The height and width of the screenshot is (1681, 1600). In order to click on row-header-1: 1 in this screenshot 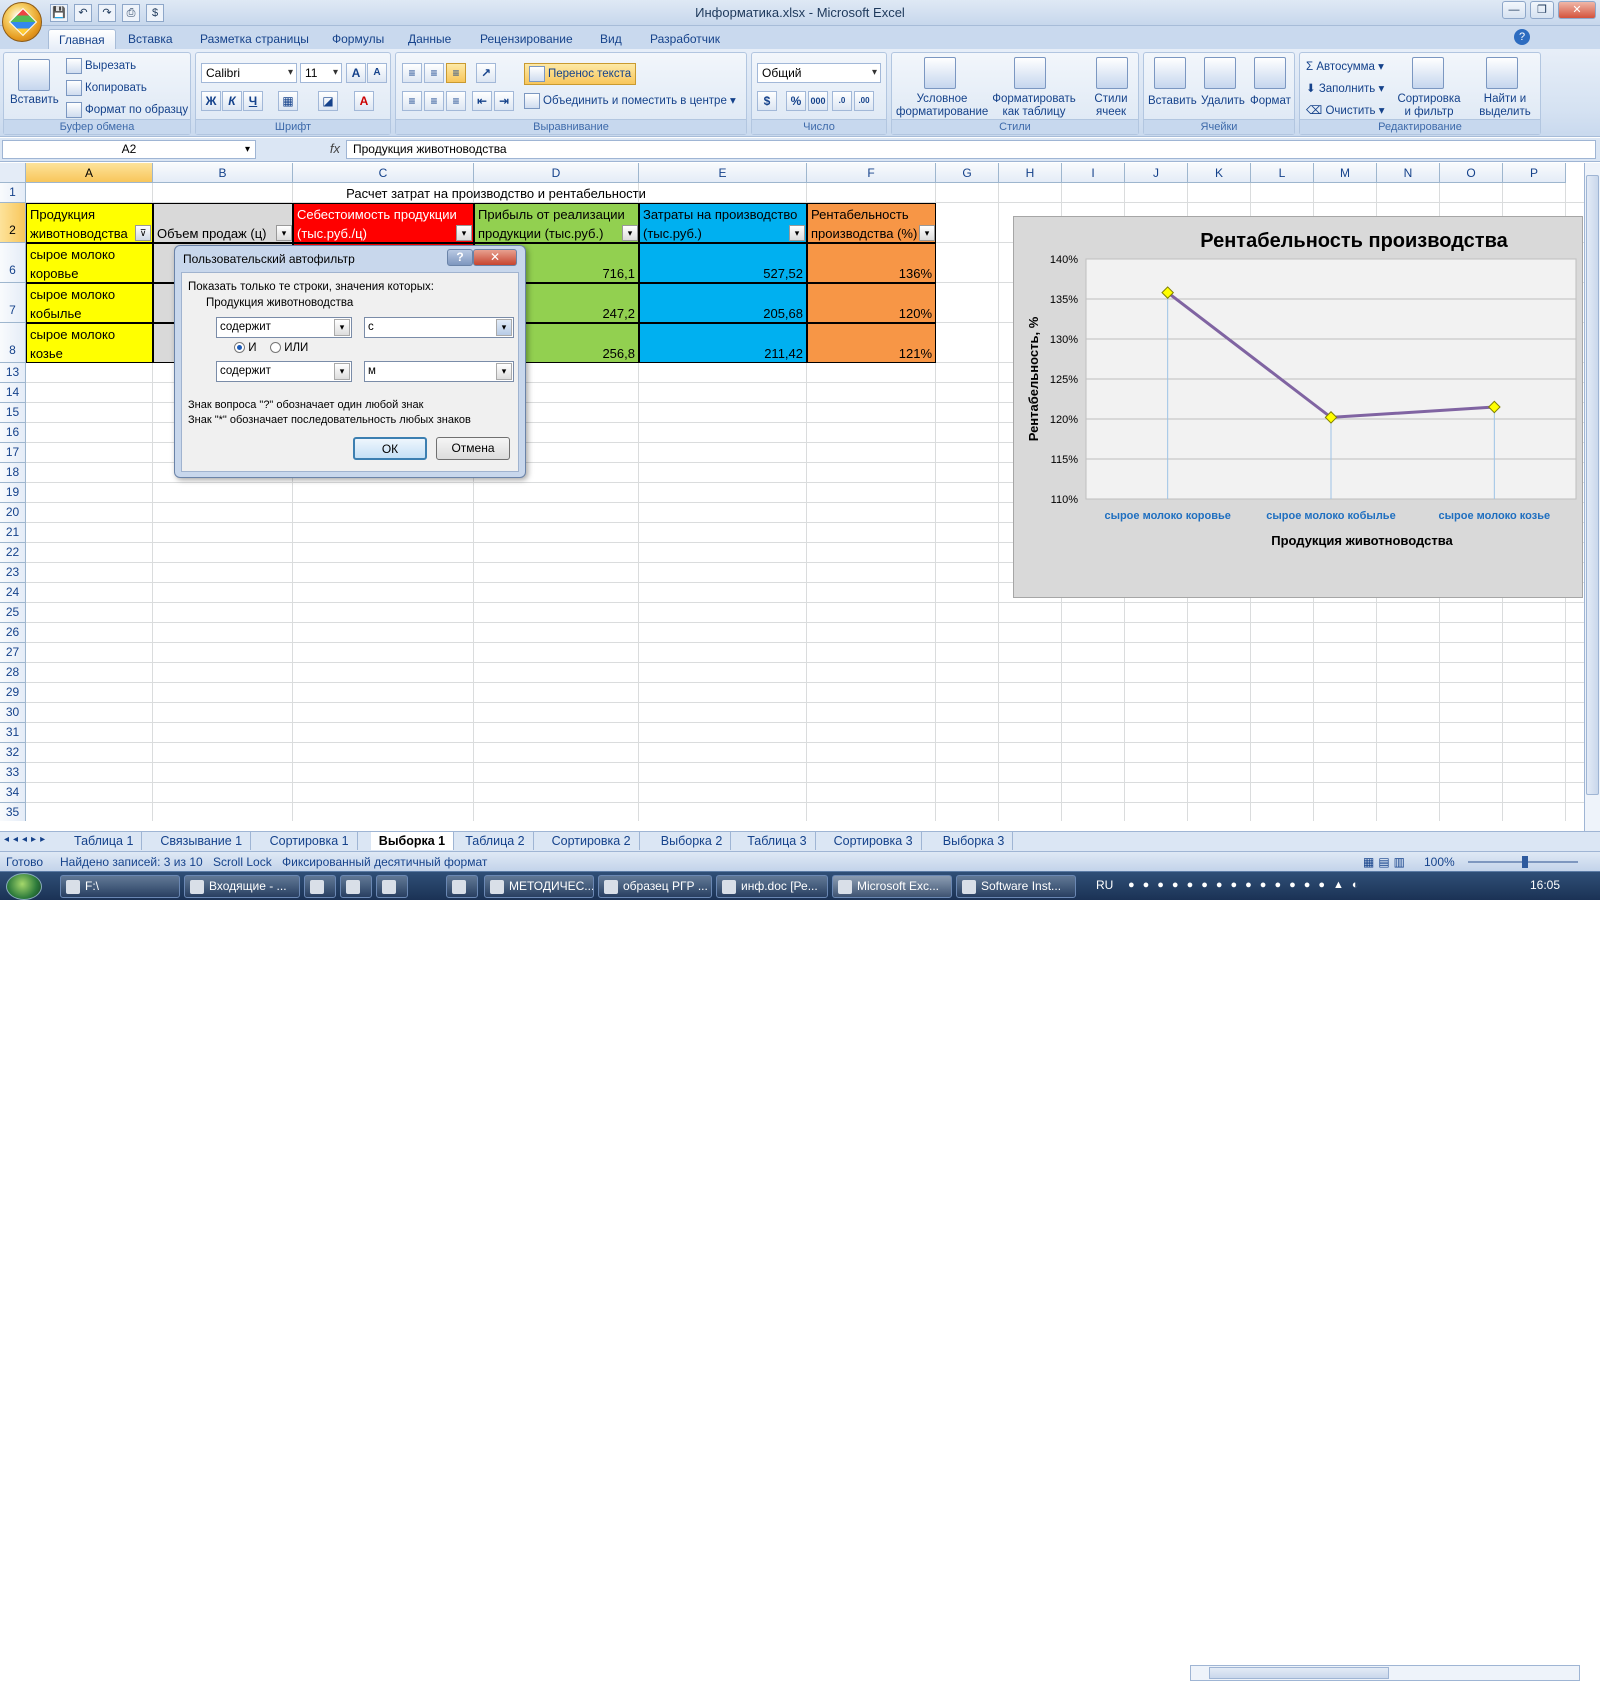, I will do `click(13, 193)`.